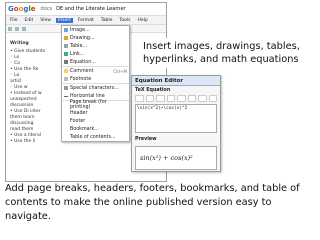  What do you see at coordinates (66, 46) in the screenshot?
I see `table-icon` at bounding box center [66, 46].